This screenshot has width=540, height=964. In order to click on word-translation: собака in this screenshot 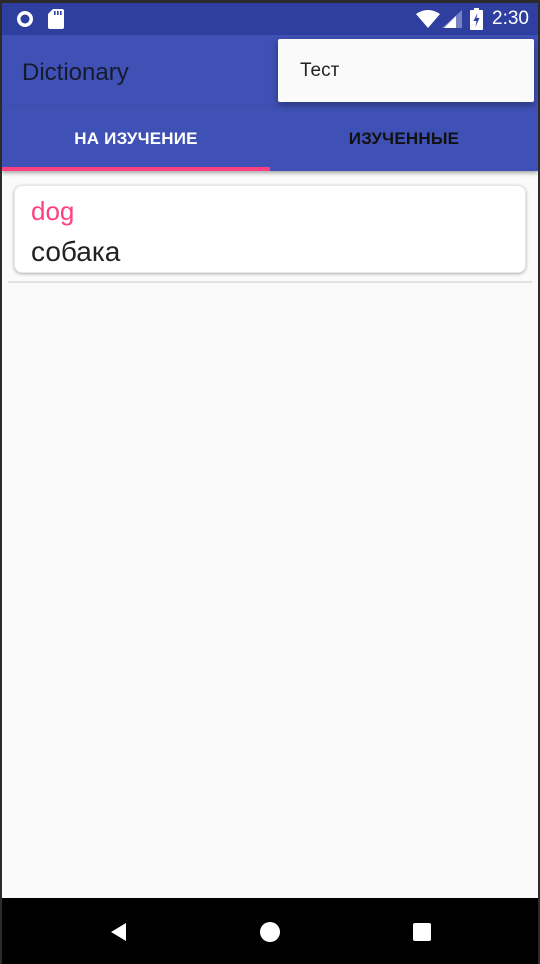, I will do `click(76, 251)`.